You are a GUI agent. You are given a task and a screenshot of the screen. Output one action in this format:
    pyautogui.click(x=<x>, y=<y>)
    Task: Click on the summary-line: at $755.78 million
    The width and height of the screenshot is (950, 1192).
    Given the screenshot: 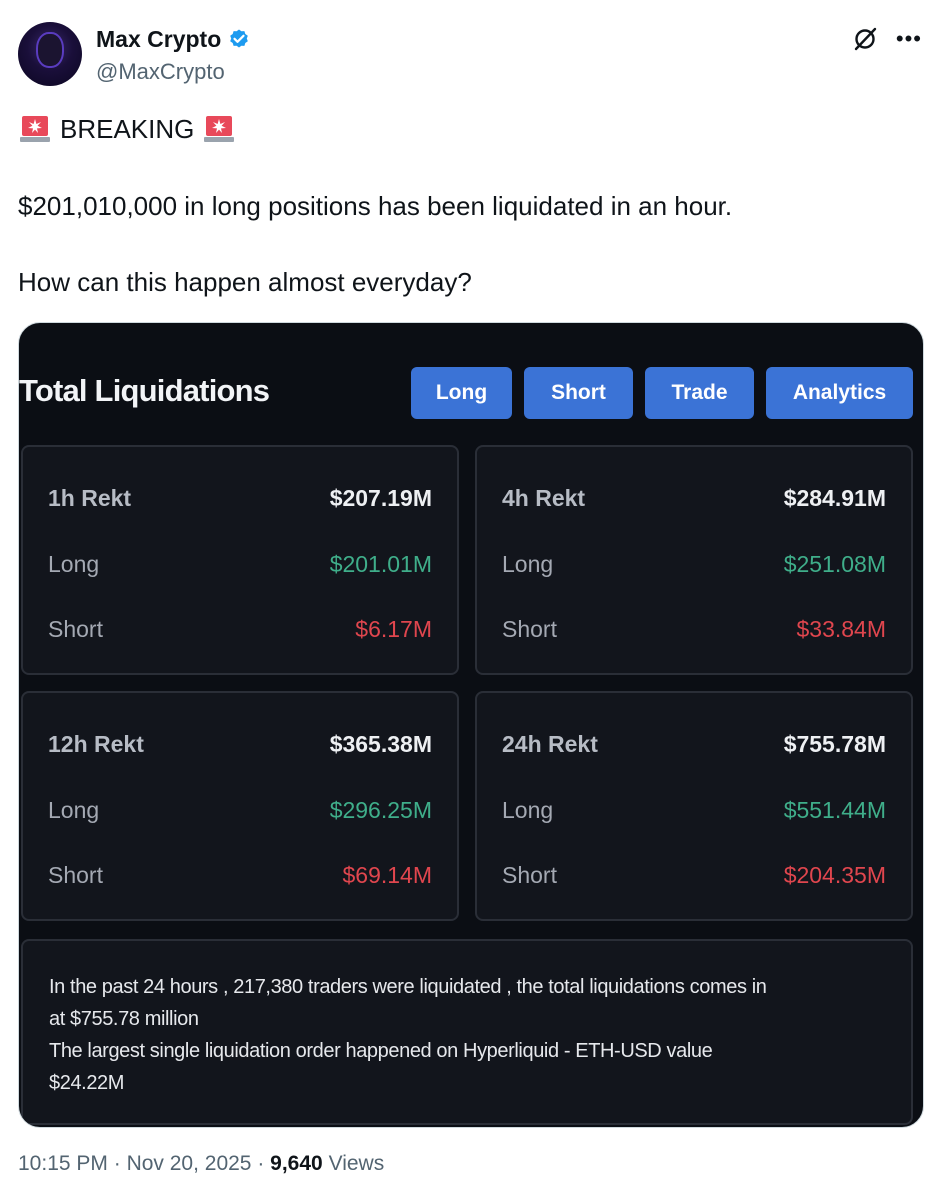 What is the action you would take?
    pyautogui.click(x=124, y=1019)
    